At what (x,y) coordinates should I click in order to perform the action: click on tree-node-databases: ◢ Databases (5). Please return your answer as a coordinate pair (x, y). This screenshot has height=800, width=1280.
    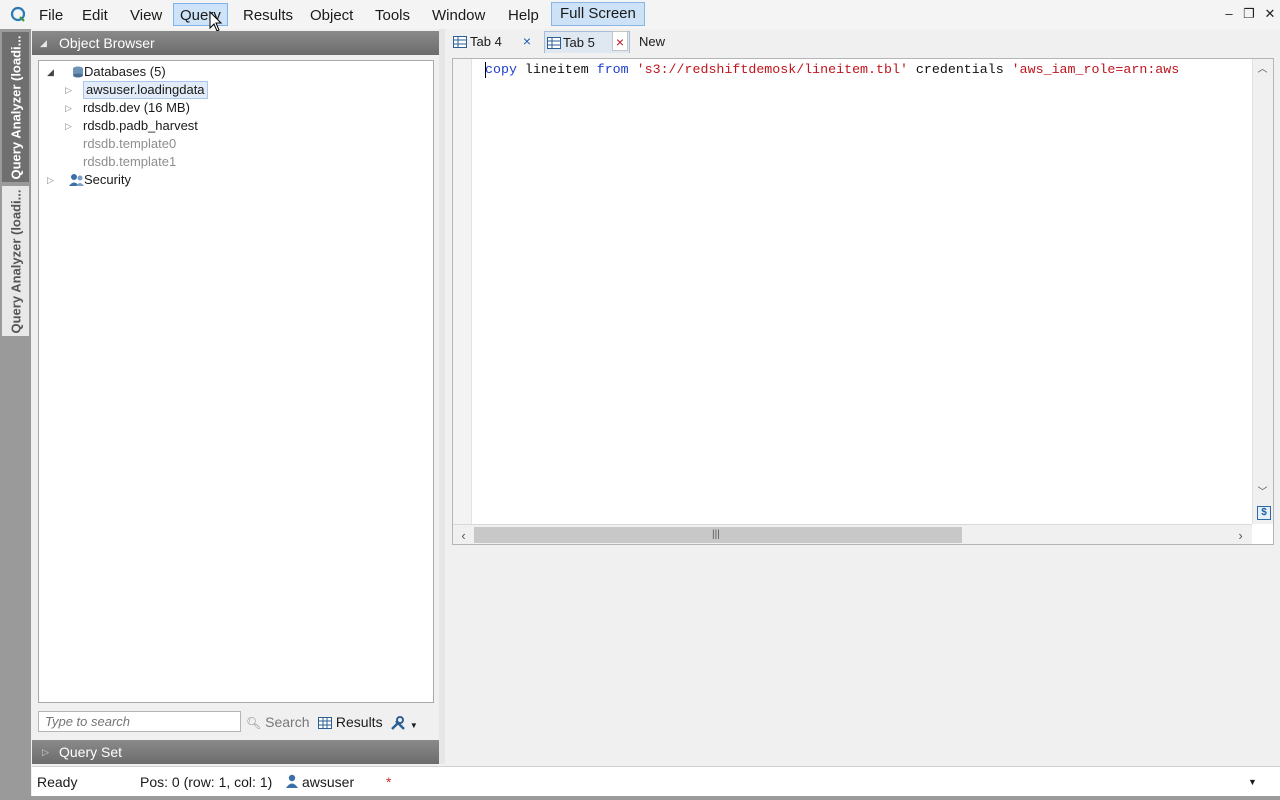
    Looking at the image, I should click on (235, 72).